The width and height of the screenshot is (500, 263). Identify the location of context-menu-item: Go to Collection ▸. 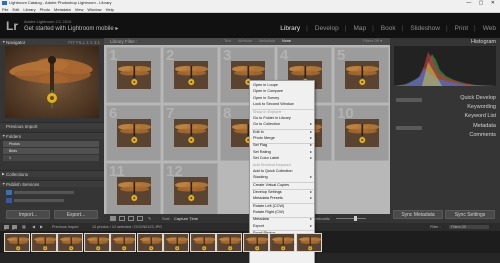
(283, 124).